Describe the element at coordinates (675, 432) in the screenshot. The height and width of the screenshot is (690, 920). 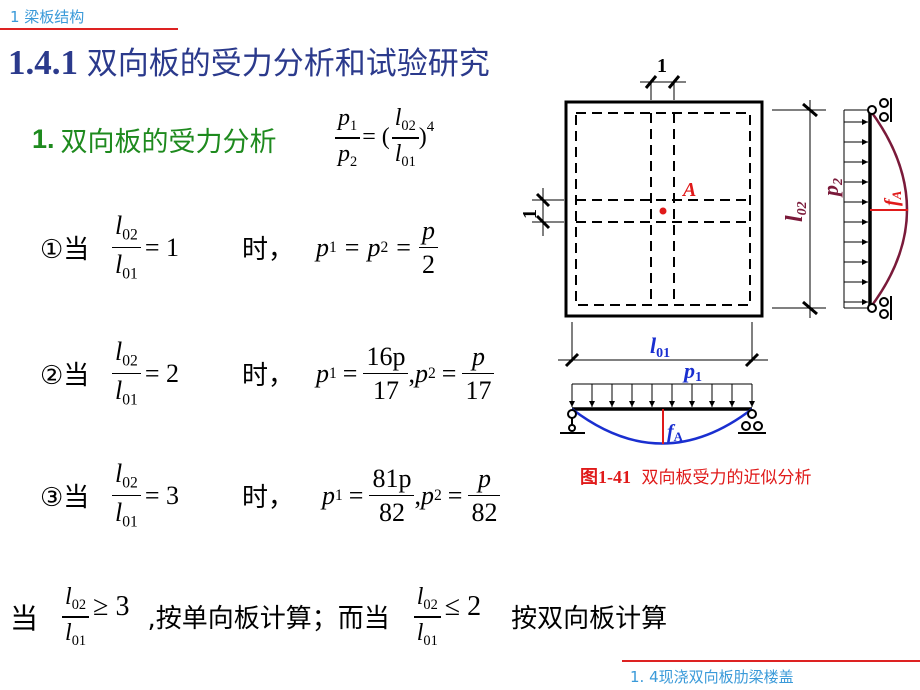
I see `fa-label-bottom: fA` at that location.